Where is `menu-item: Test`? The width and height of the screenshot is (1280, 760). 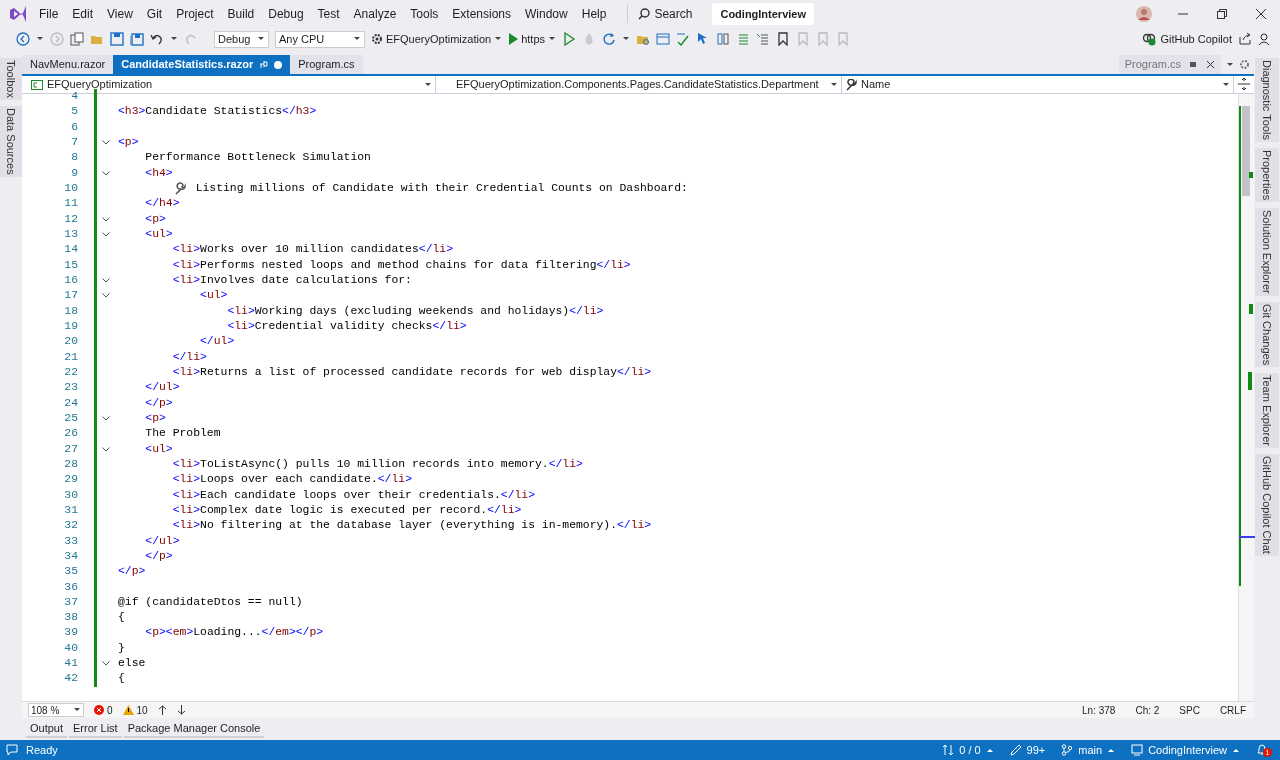
menu-item: Test is located at coordinates (328, 14).